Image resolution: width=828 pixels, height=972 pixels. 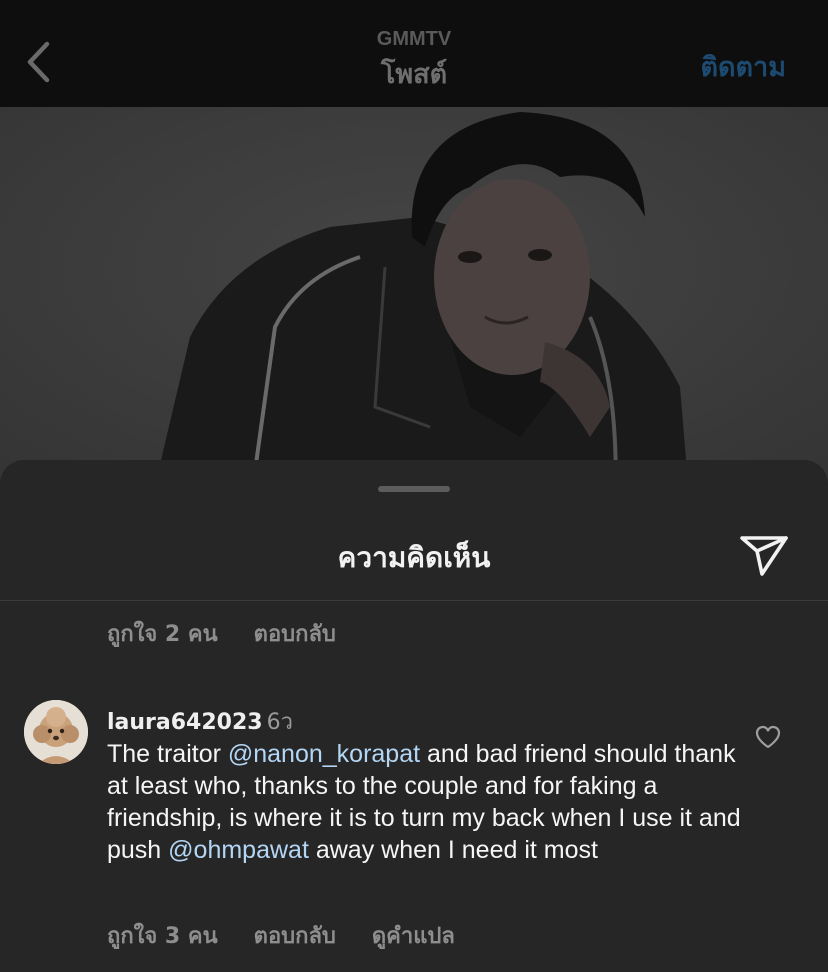 I want to click on share-button, so click(x=764, y=555).